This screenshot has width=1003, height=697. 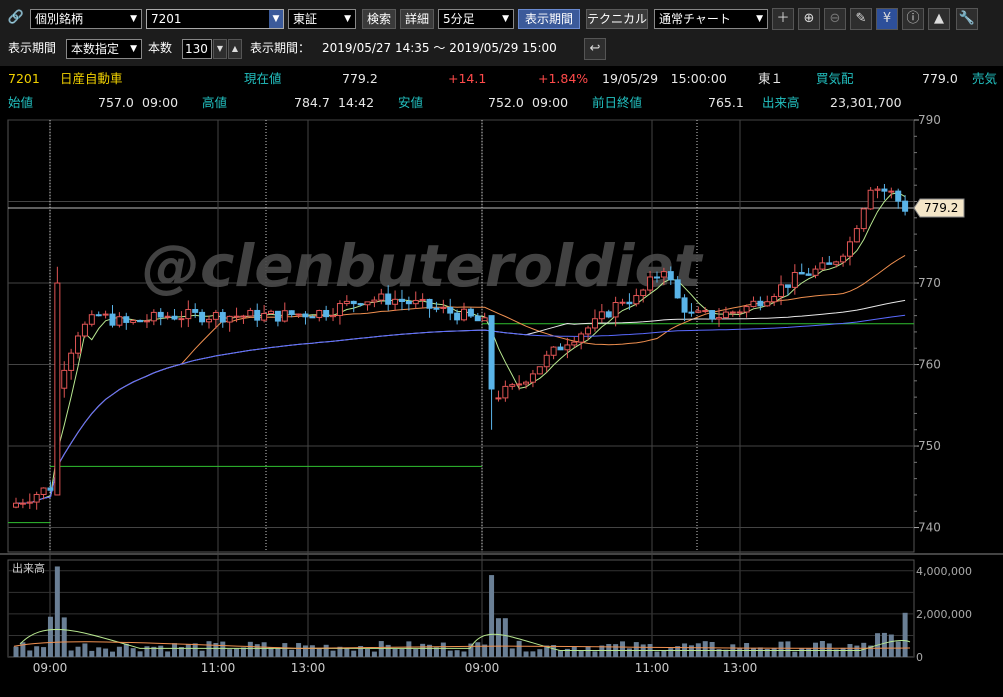 I want to click on crosshair-icon: ＋, so click(x=783, y=19).